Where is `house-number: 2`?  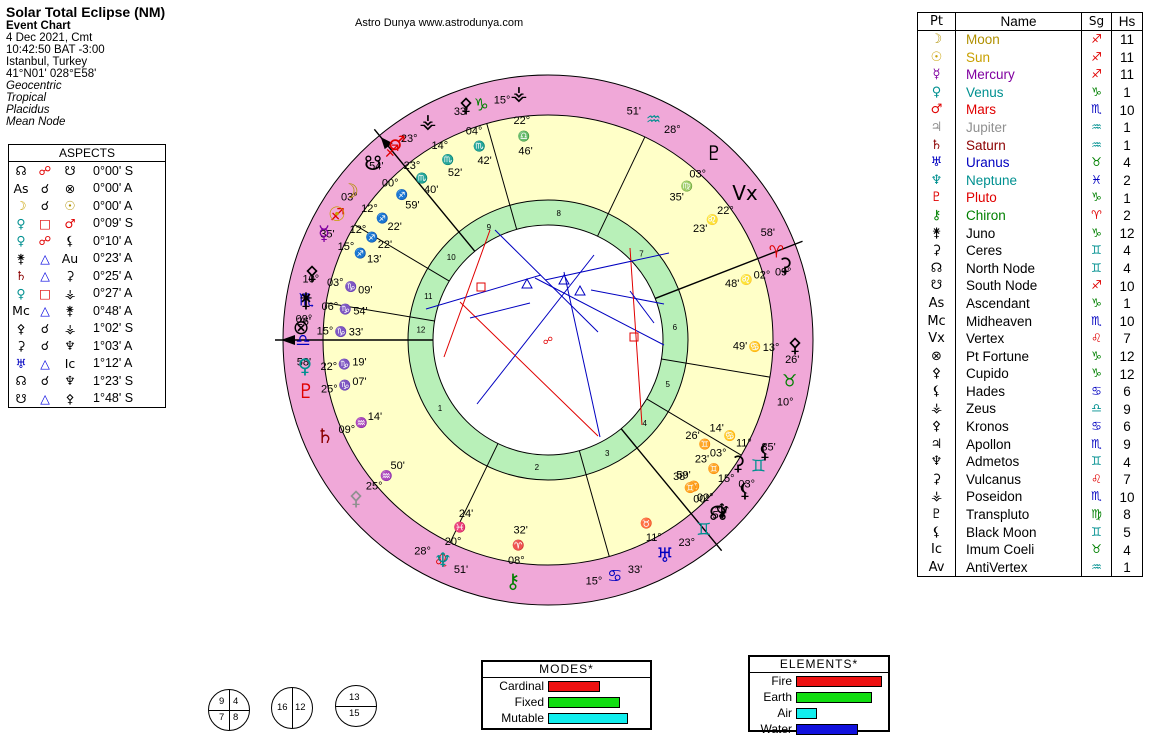 house-number: 2 is located at coordinates (537, 467).